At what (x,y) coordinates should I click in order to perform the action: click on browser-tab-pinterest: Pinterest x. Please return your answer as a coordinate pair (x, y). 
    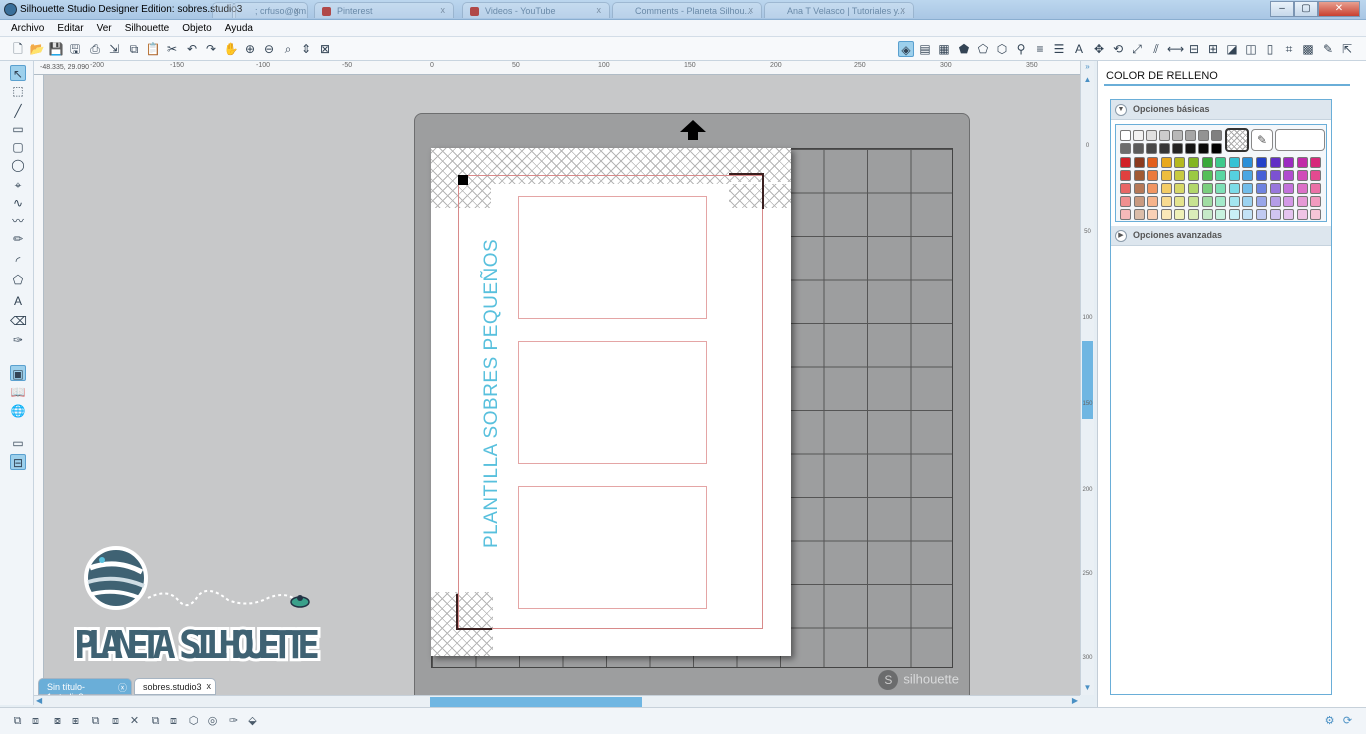
    Looking at the image, I should click on (384, 10).